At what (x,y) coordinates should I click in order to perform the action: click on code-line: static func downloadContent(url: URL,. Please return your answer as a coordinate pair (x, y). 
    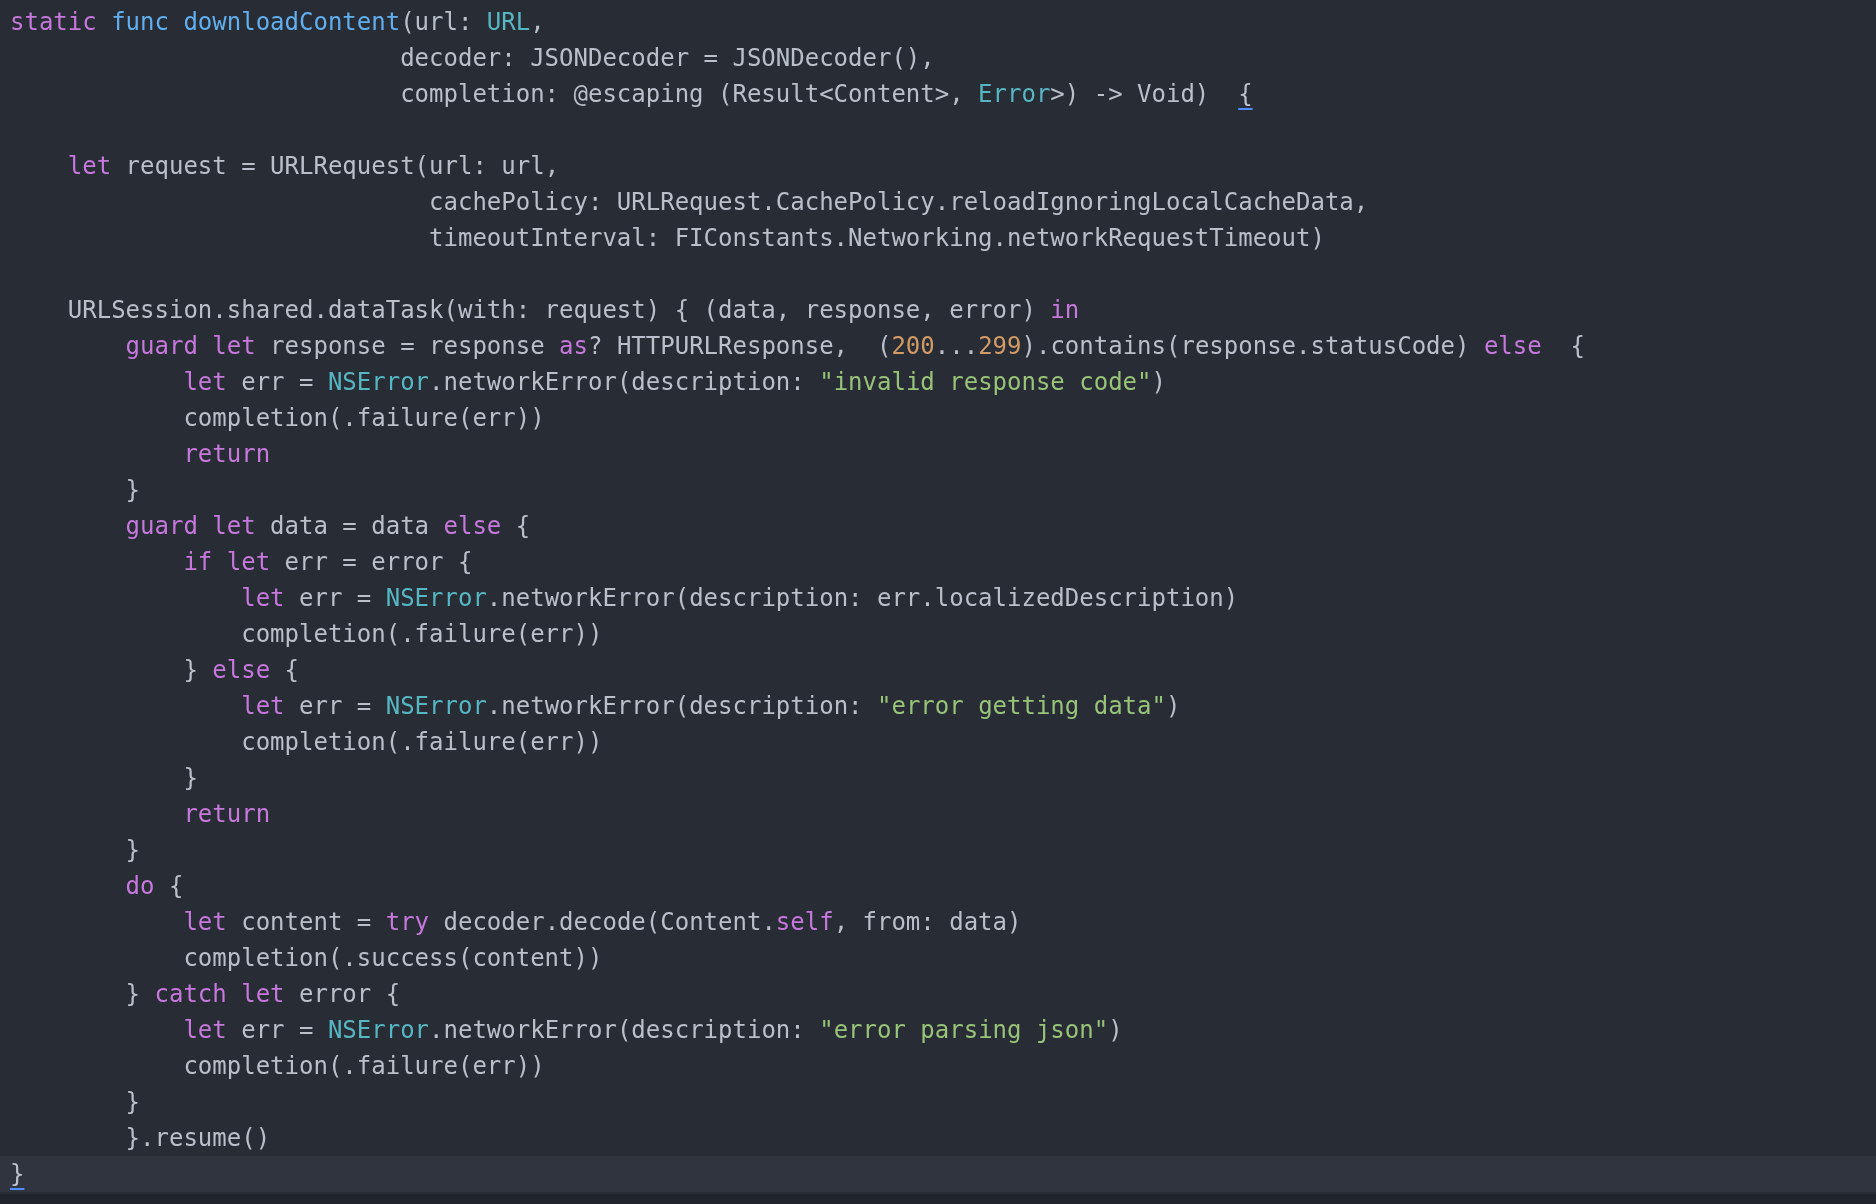
    Looking at the image, I should click on (277, 22).